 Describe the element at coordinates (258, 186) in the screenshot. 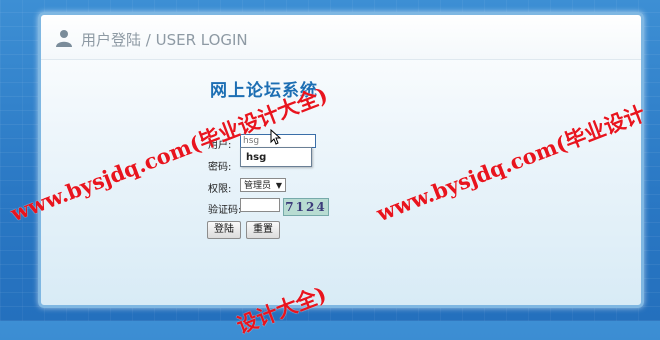

I see `role-select-value: 管理员` at that location.